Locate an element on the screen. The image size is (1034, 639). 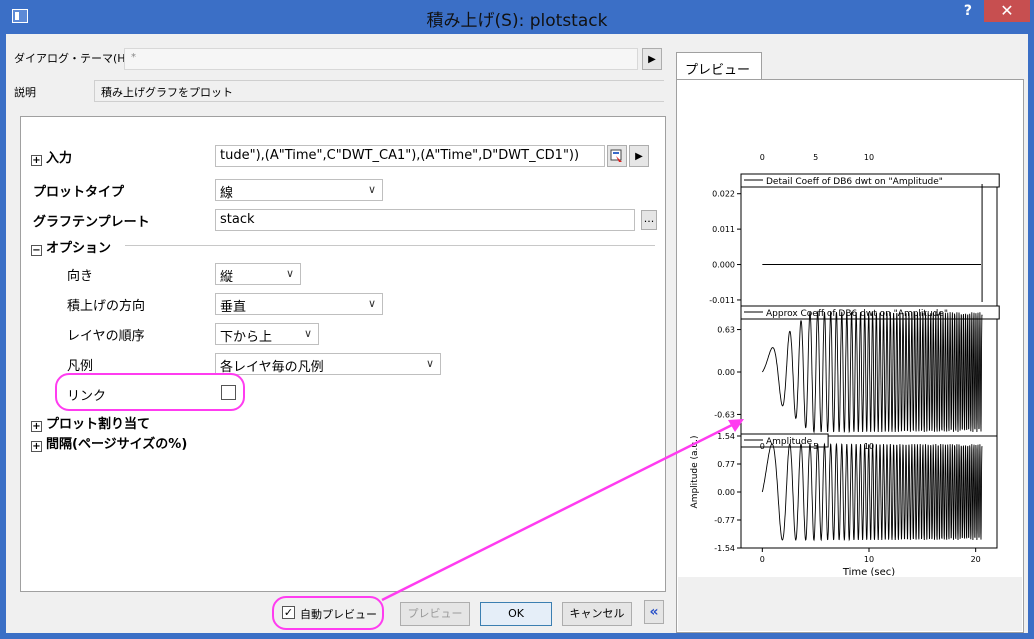
theme-menu-button: ▶ is located at coordinates (652, 59).